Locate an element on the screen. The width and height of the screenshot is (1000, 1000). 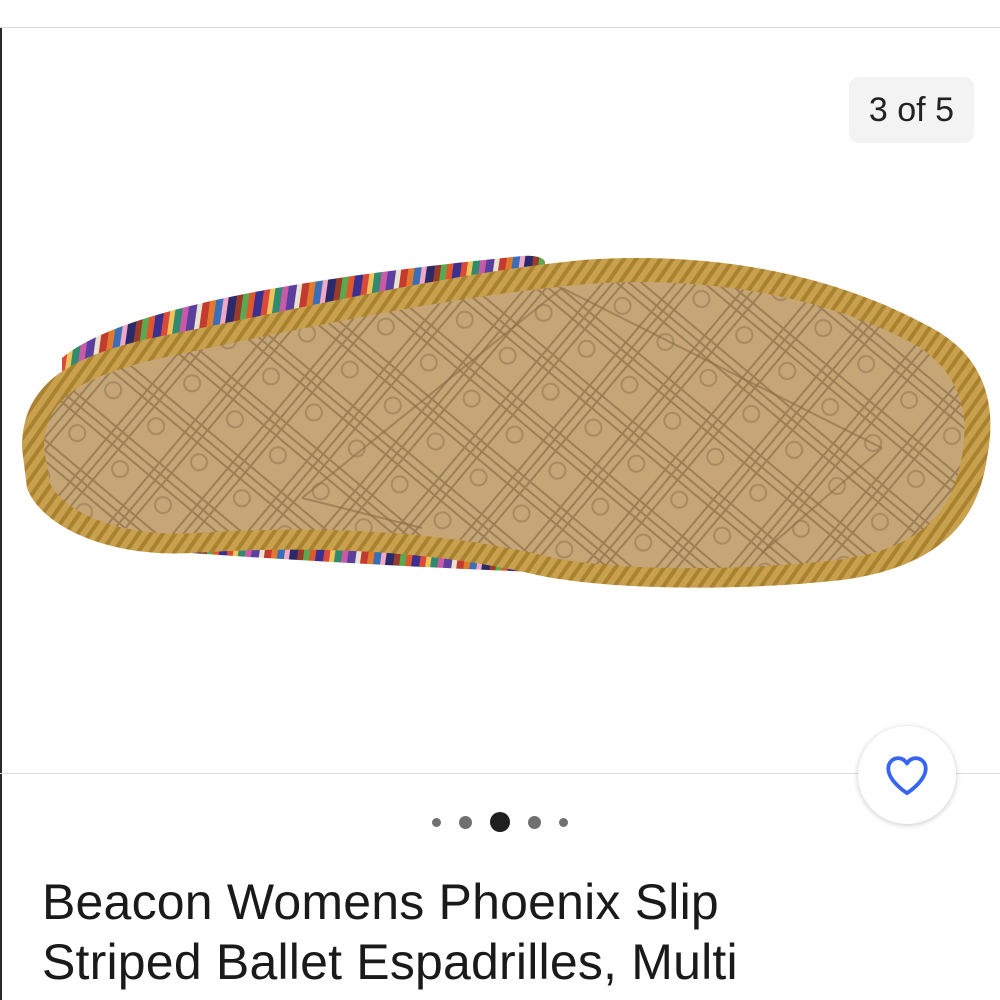
heart-outline-icon is located at coordinates (907, 776).